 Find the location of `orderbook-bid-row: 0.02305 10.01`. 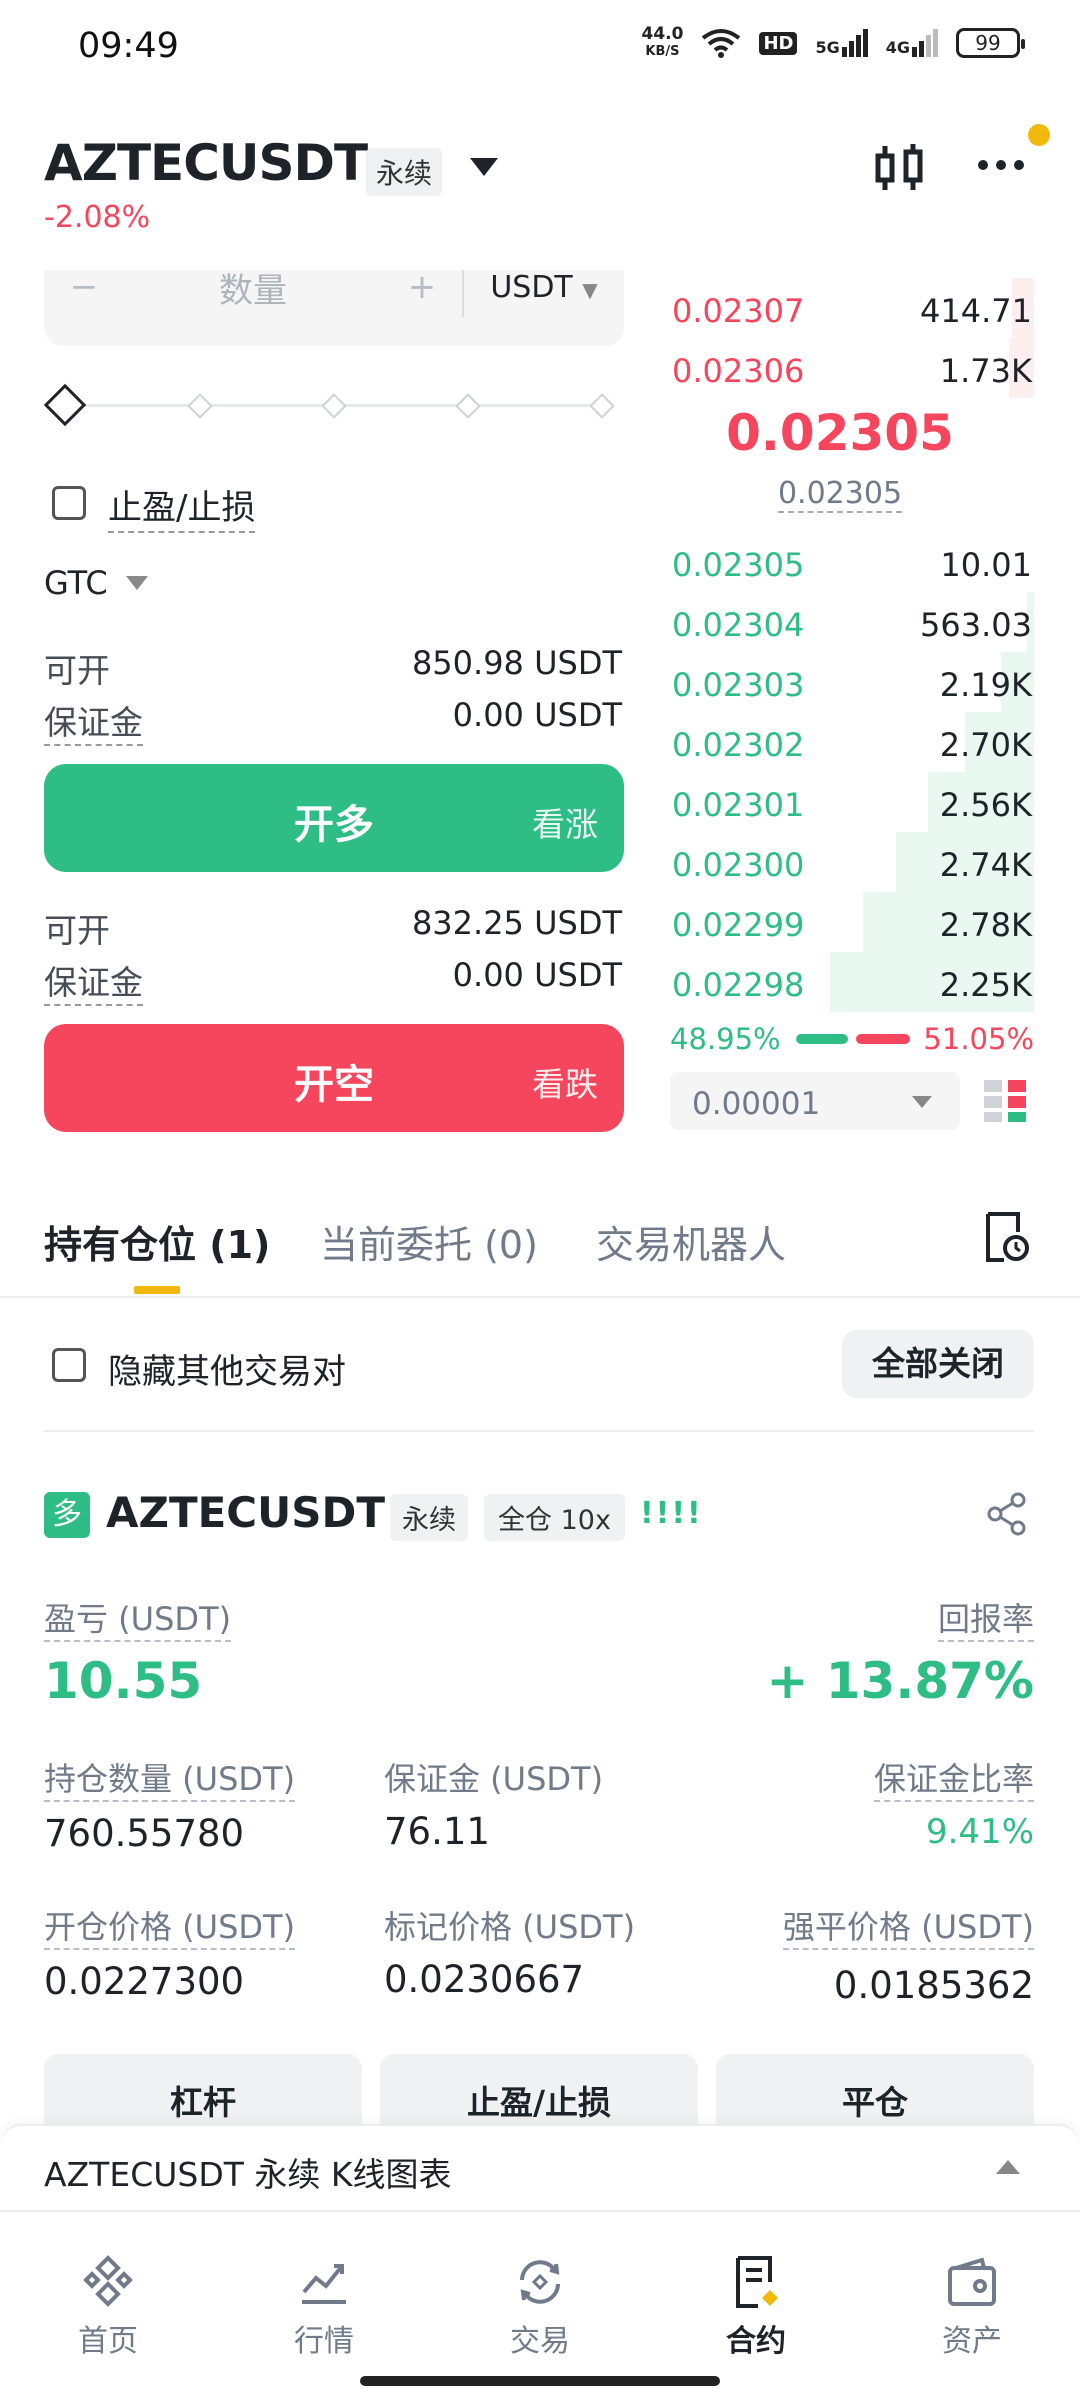

orderbook-bid-row: 0.02305 10.01 is located at coordinates (852, 562).